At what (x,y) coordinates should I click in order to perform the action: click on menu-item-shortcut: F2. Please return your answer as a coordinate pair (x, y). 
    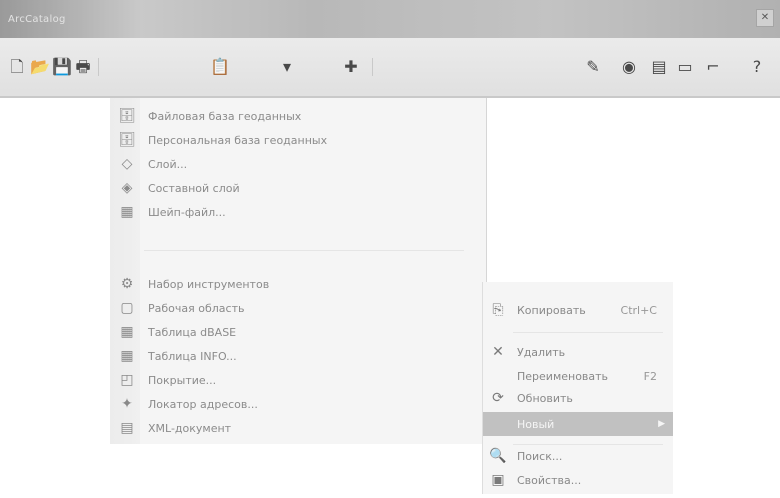
    Looking at the image, I should click on (650, 376).